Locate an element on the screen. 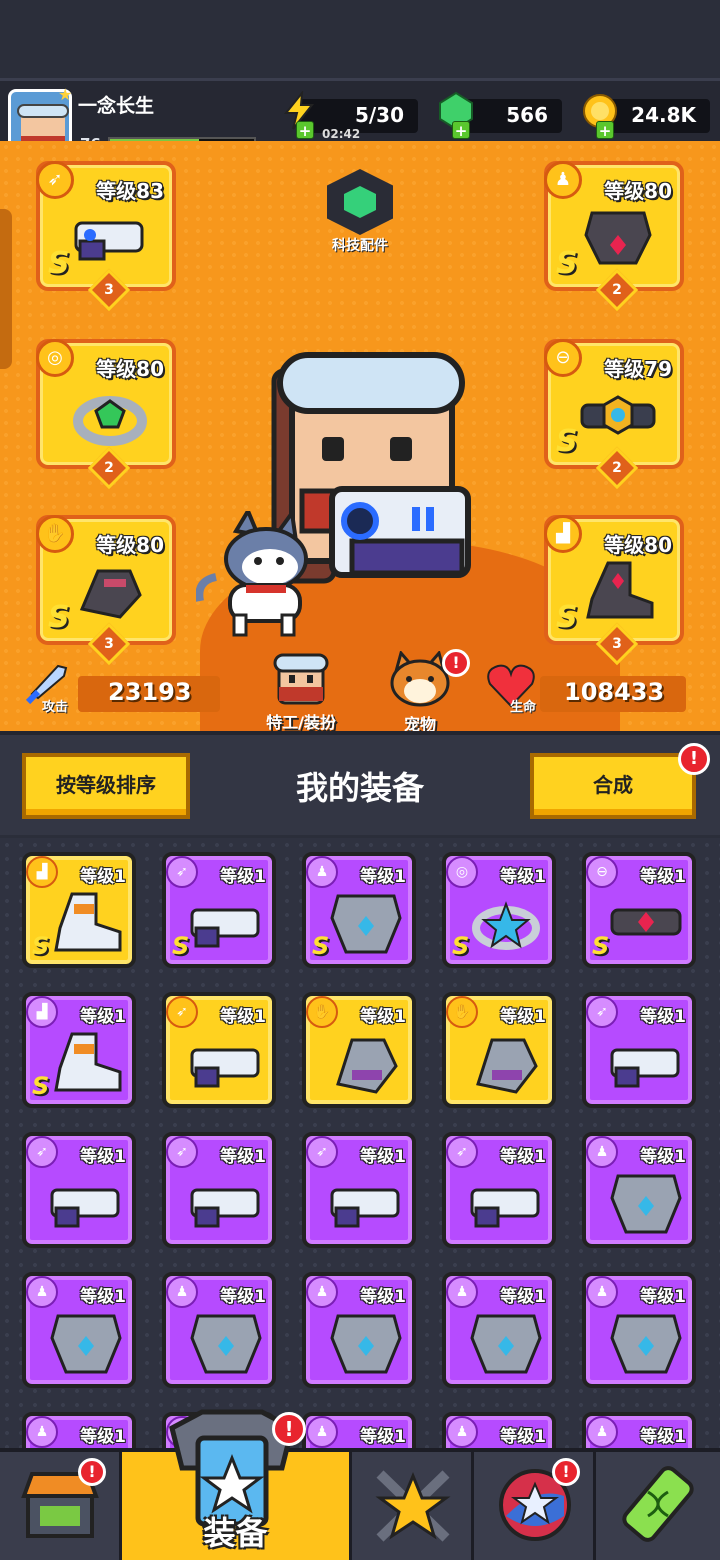 This screenshot has width=720, height=1560. pet-cat is located at coordinates (256, 576).